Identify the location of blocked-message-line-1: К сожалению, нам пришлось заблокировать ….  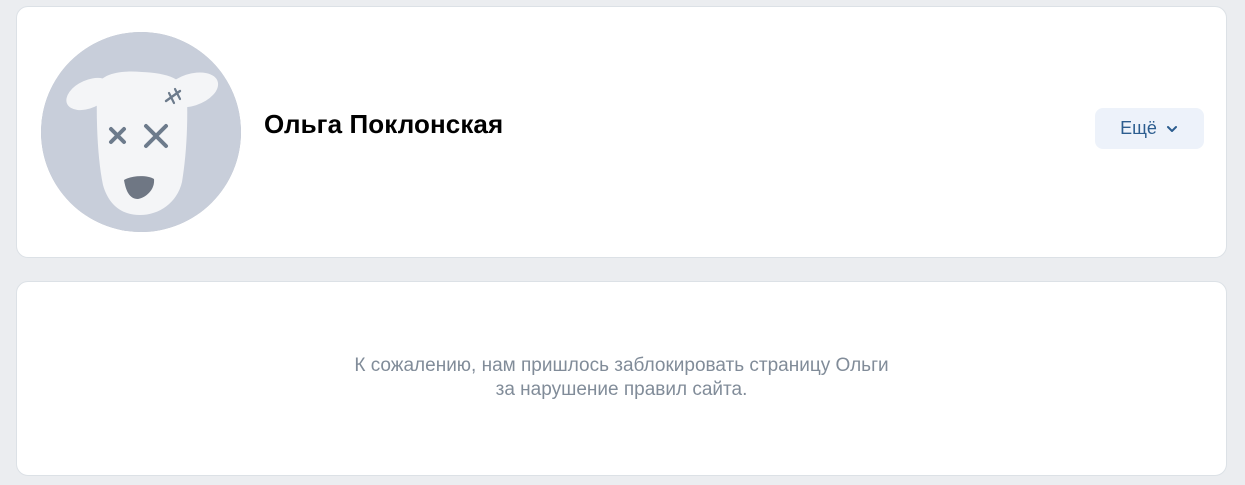
(621, 365).